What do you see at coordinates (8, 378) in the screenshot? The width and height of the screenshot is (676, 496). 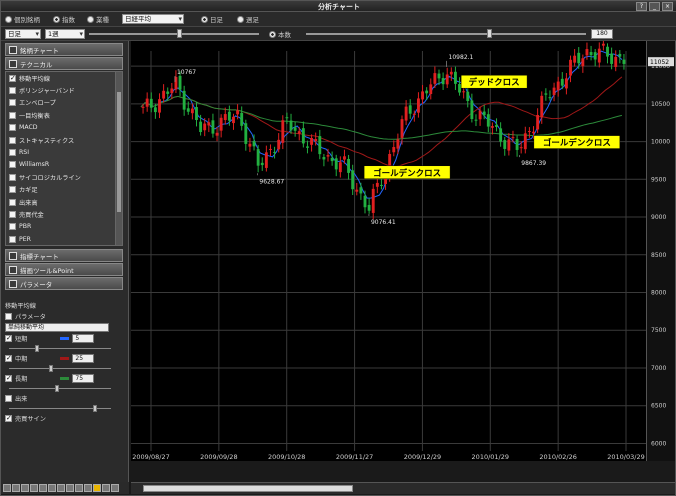 I see `long-ma-checkbox` at bounding box center [8, 378].